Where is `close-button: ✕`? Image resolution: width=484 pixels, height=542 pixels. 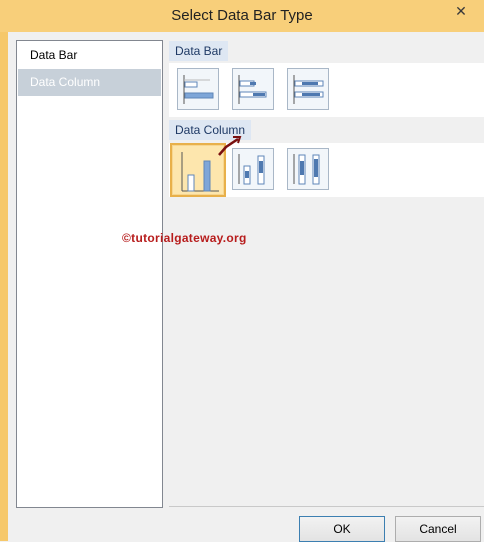
close-button: ✕ is located at coordinates (461, 11).